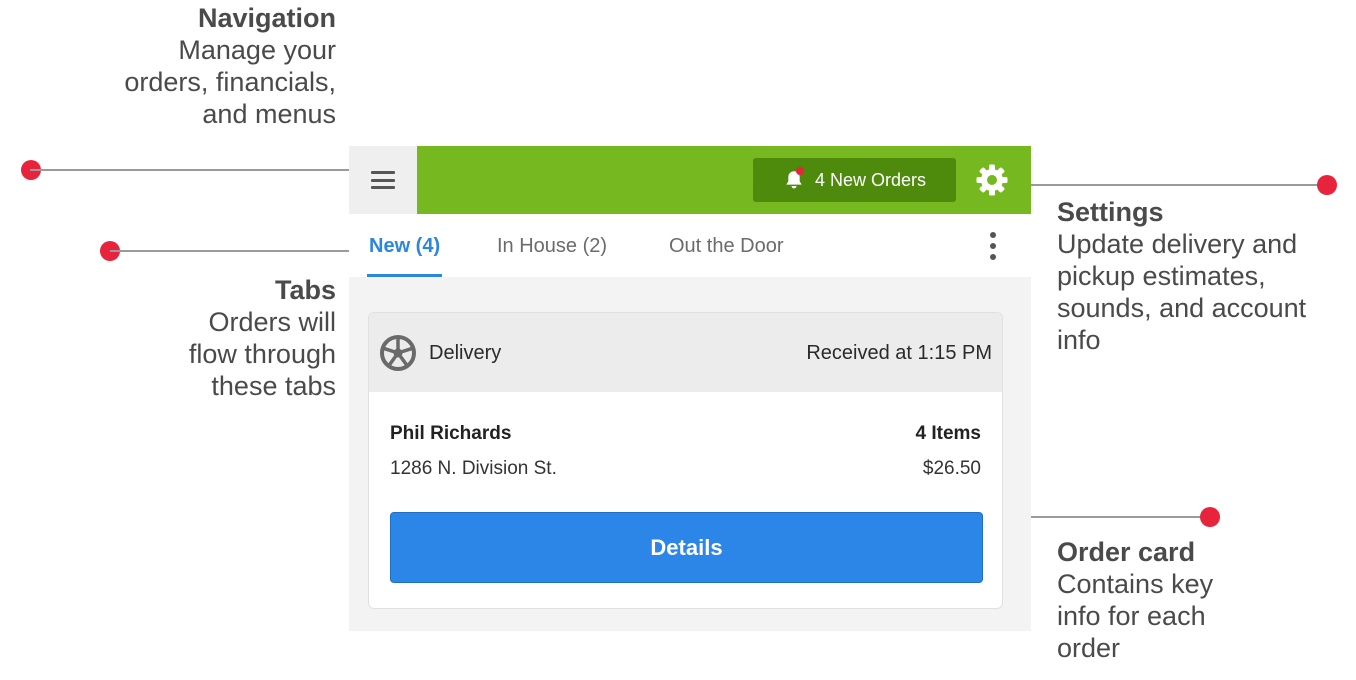  Describe the element at coordinates (404, 245) in the screenshot. I see `tab-new: New (4)` at that location.